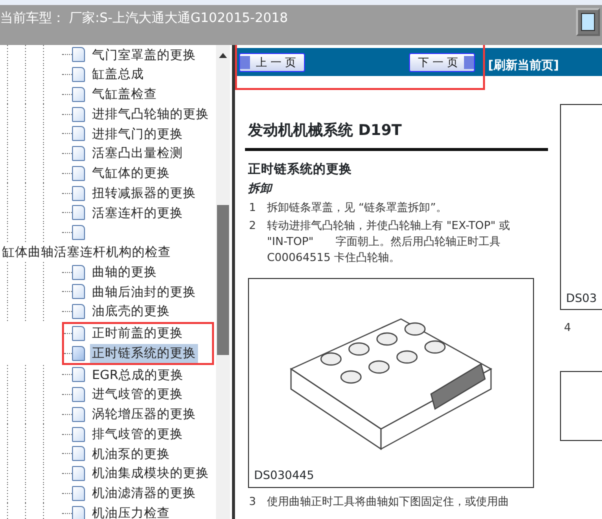  Describe the element at coordinates (137, 394) in the screenshot. I see `tree-item: 进气歧管的更换` at that location.